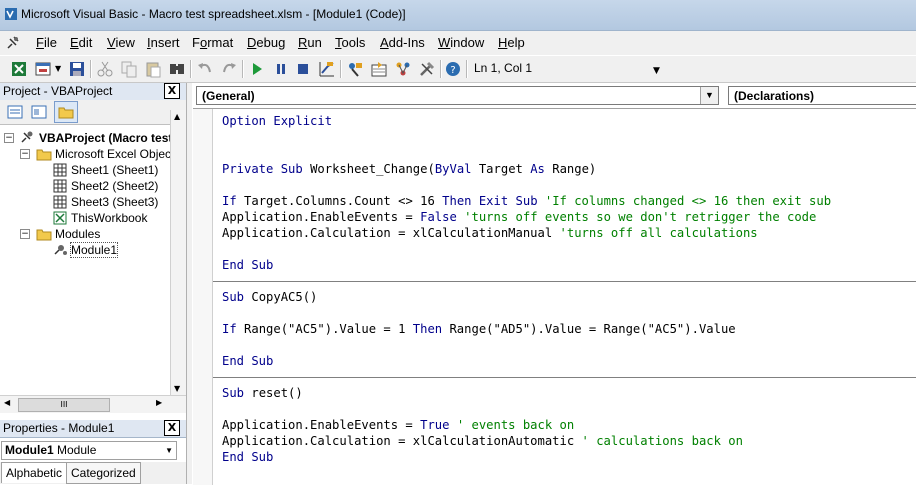 The height and width of the screenshot is (485, 916). Describe the element at coordinates (515, 425) in the screenshot. I see `code-comment: ' events back on` at that location.